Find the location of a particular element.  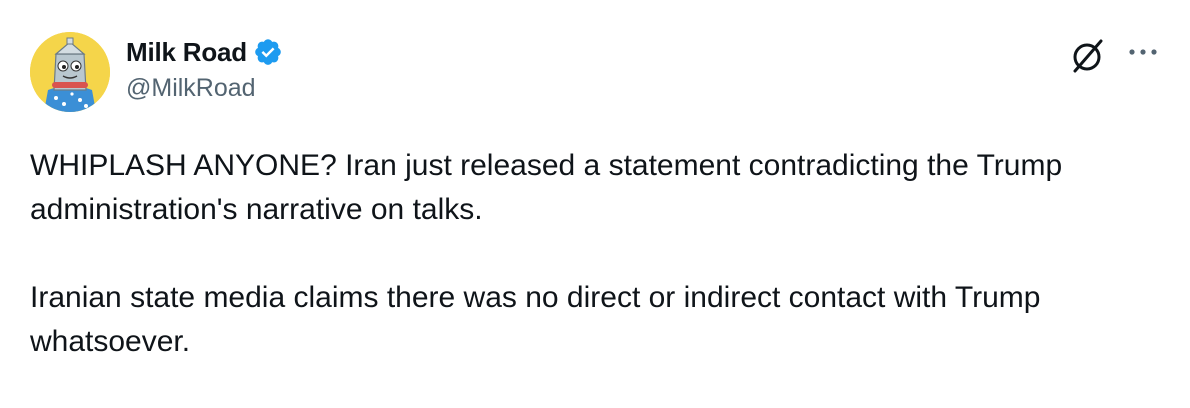

grok-slash-icon is located at coordinates (1088, 56).